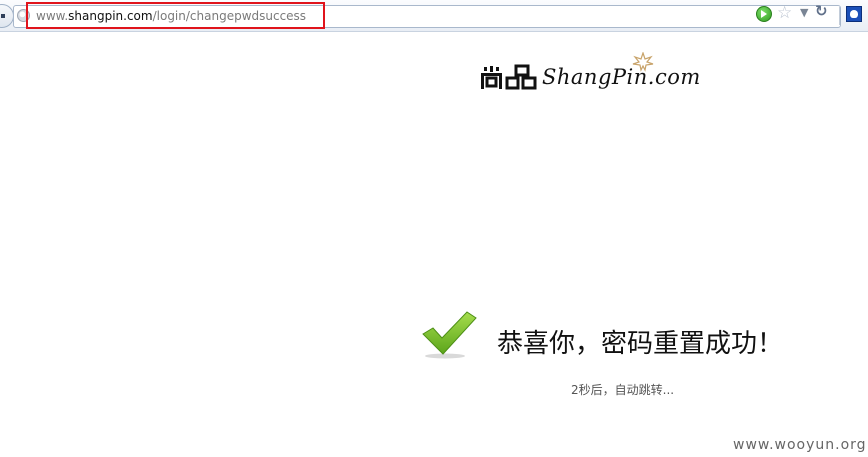 The height and width of the screenshot is (457, 868). What do you see at coordinates (821, 11) in the screenshot?
I see `reload-icon: ↻` at bounding box center [821, 11].